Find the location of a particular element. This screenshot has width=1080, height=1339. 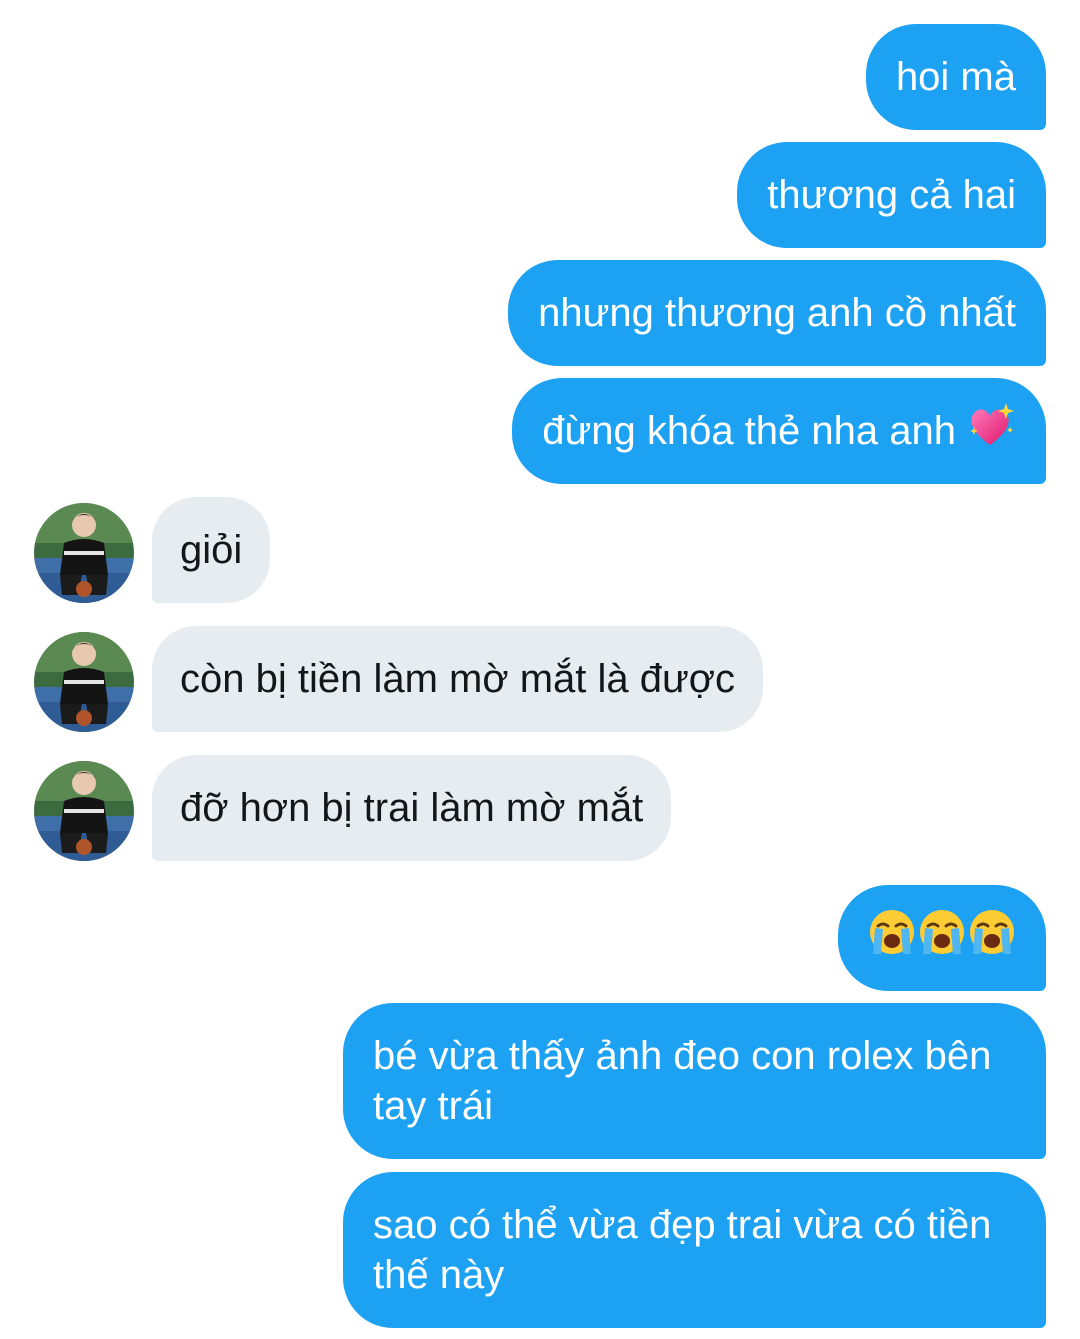

outgoing-message: thương cả hai is located at coordinates (891, 195).